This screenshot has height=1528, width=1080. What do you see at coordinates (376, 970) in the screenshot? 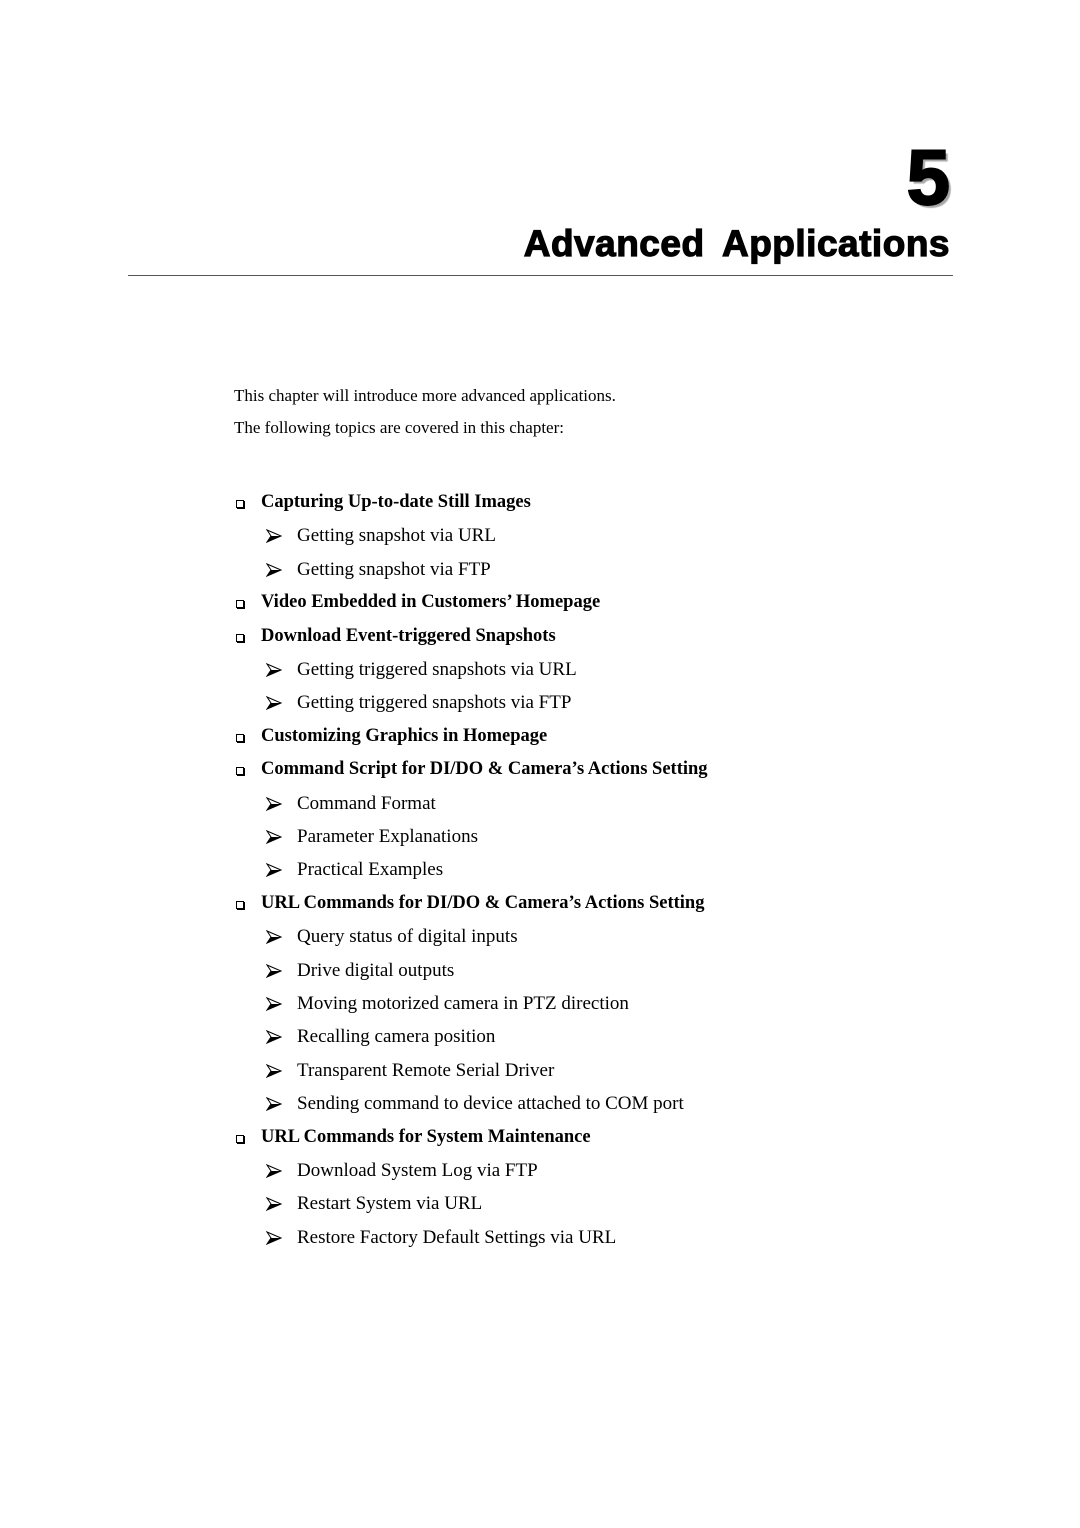
I see `topic-item-label: Drive digital outputs` at bounding box center [376, 970].